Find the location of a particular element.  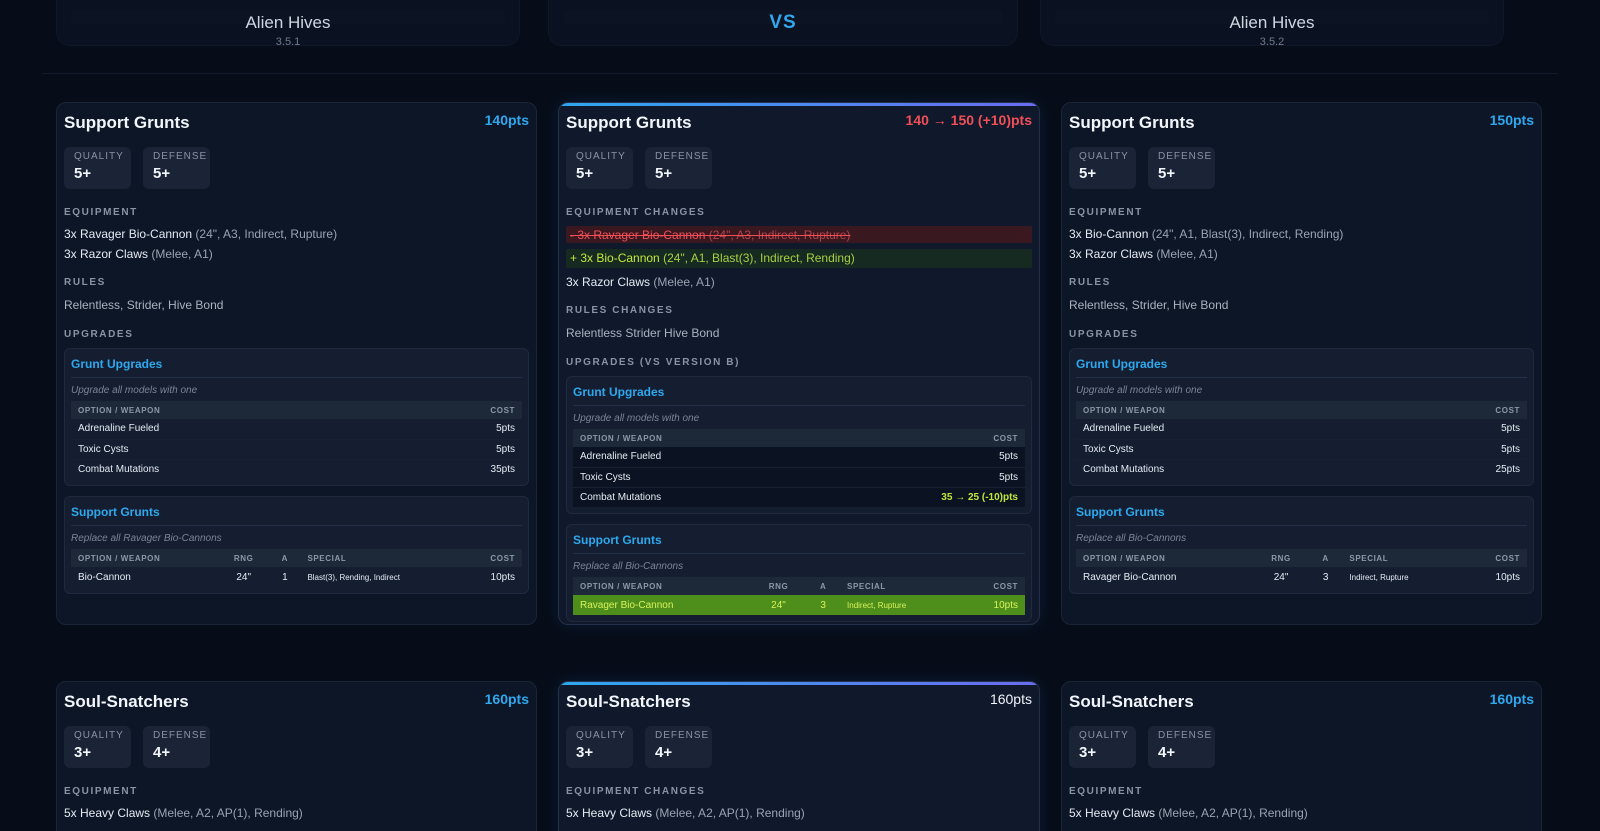

upgrade-group-description: Replace all Bio-Cannons is located at coordinates (1131, 538).